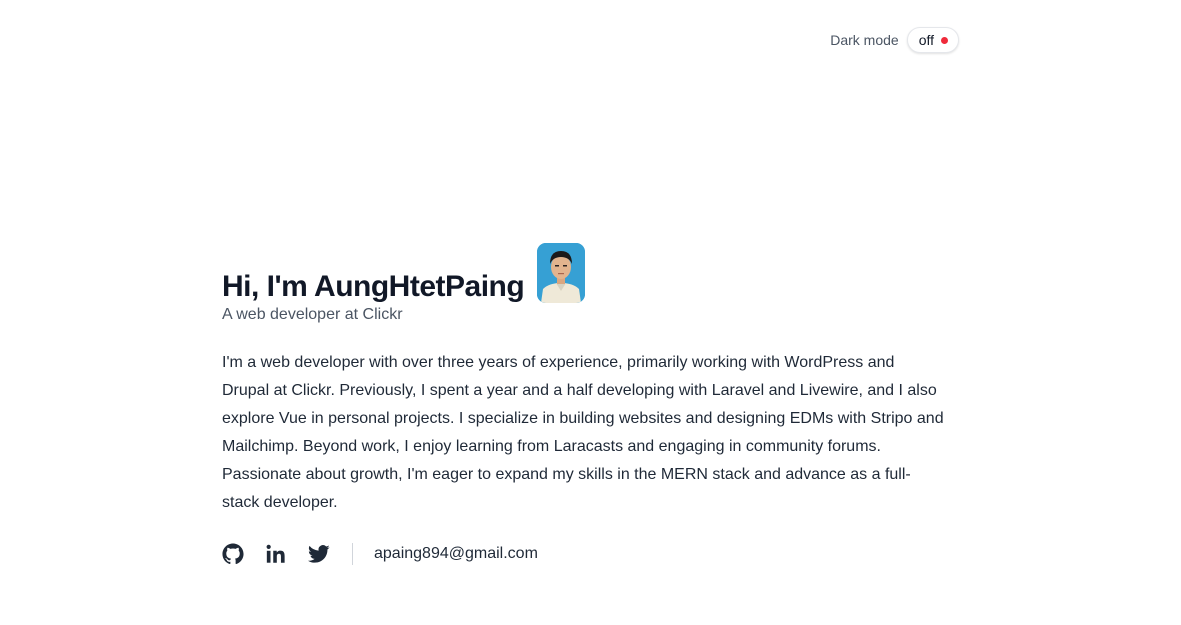 The height and width of the screenshot is (625, 1181). Describe the element at coordinates (233, 554) in the screenshot. I see `github-icon` at that location.